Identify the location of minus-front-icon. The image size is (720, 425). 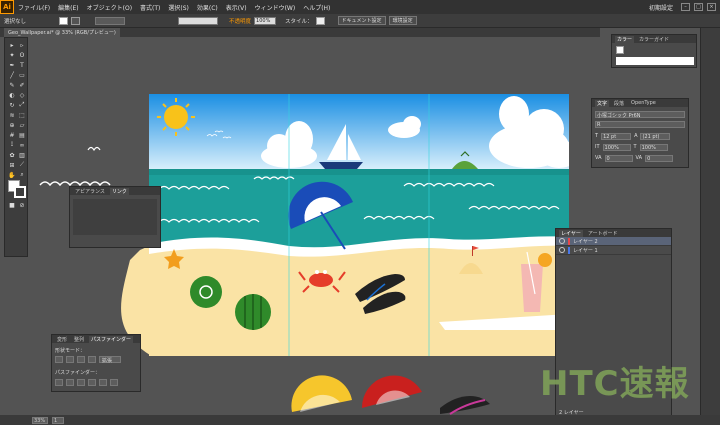
(70, 359).